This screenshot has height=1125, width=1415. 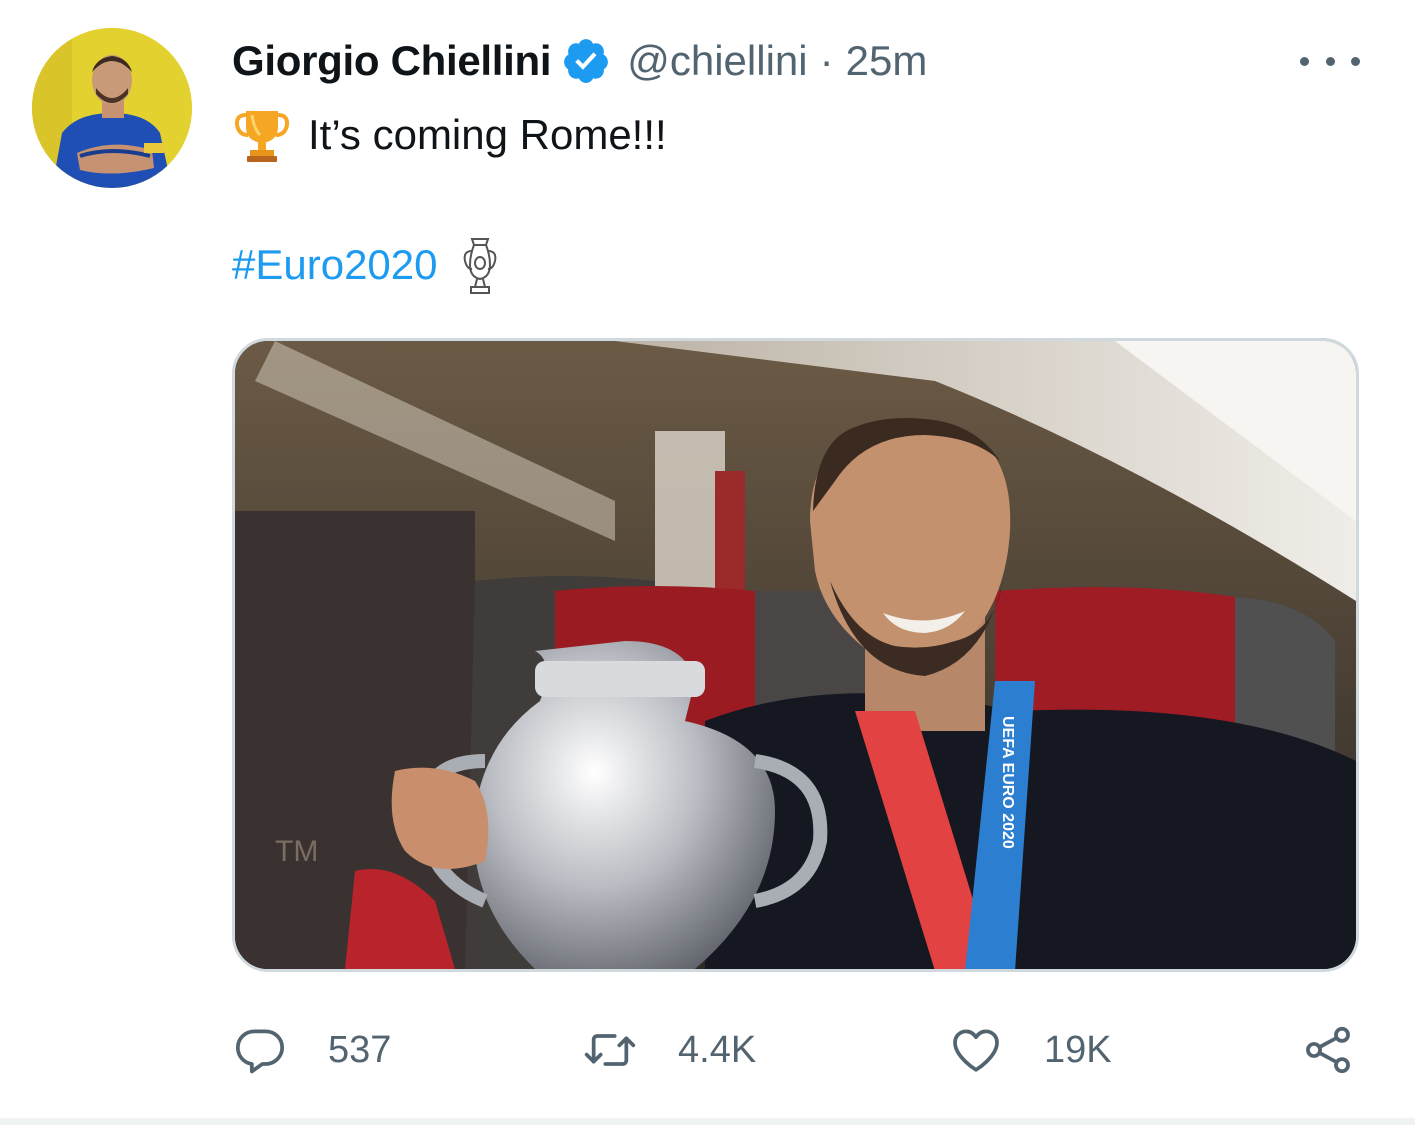 What do you see at coordinates (260, 1051) in the screenshot?
I see `reply-icon` at bounding box center [260, 1051].